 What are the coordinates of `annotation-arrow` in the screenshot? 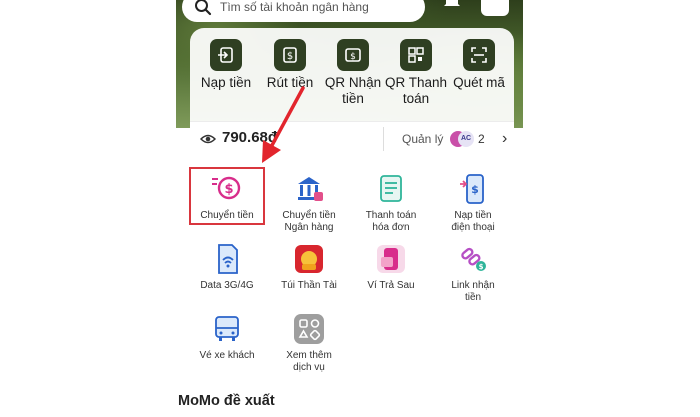 It's located at (283, 124).